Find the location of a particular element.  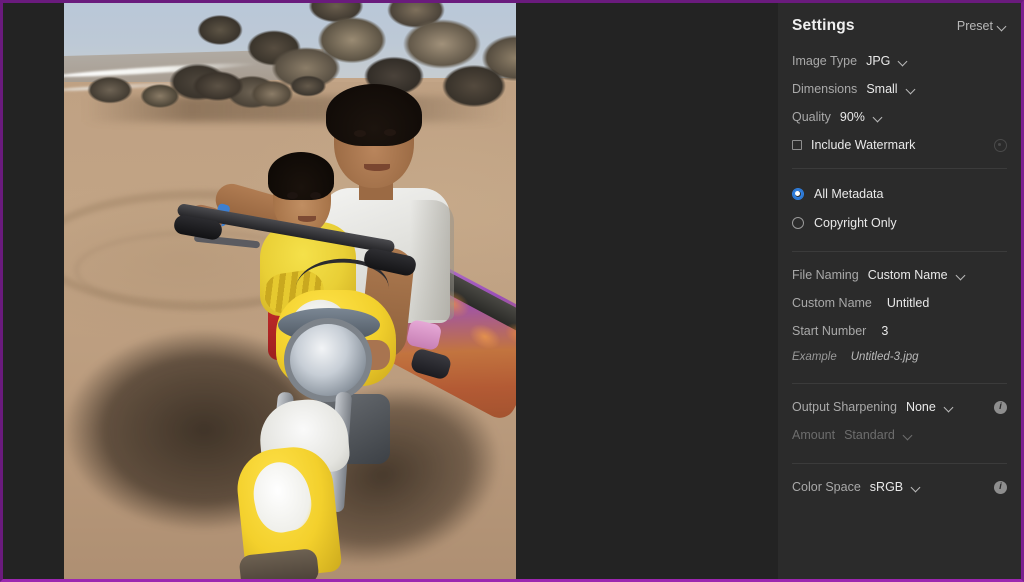

quality-label: Quality is located at coordinates (811, 117).